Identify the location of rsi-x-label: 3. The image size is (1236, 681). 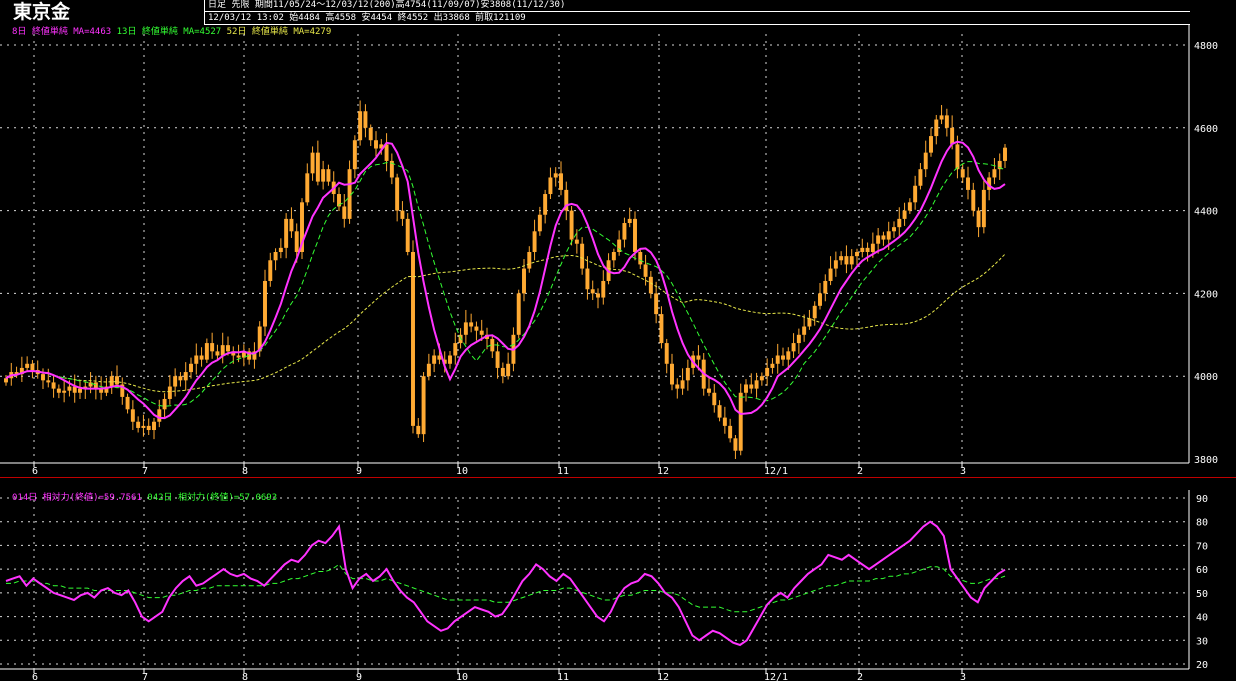
(963, 676).